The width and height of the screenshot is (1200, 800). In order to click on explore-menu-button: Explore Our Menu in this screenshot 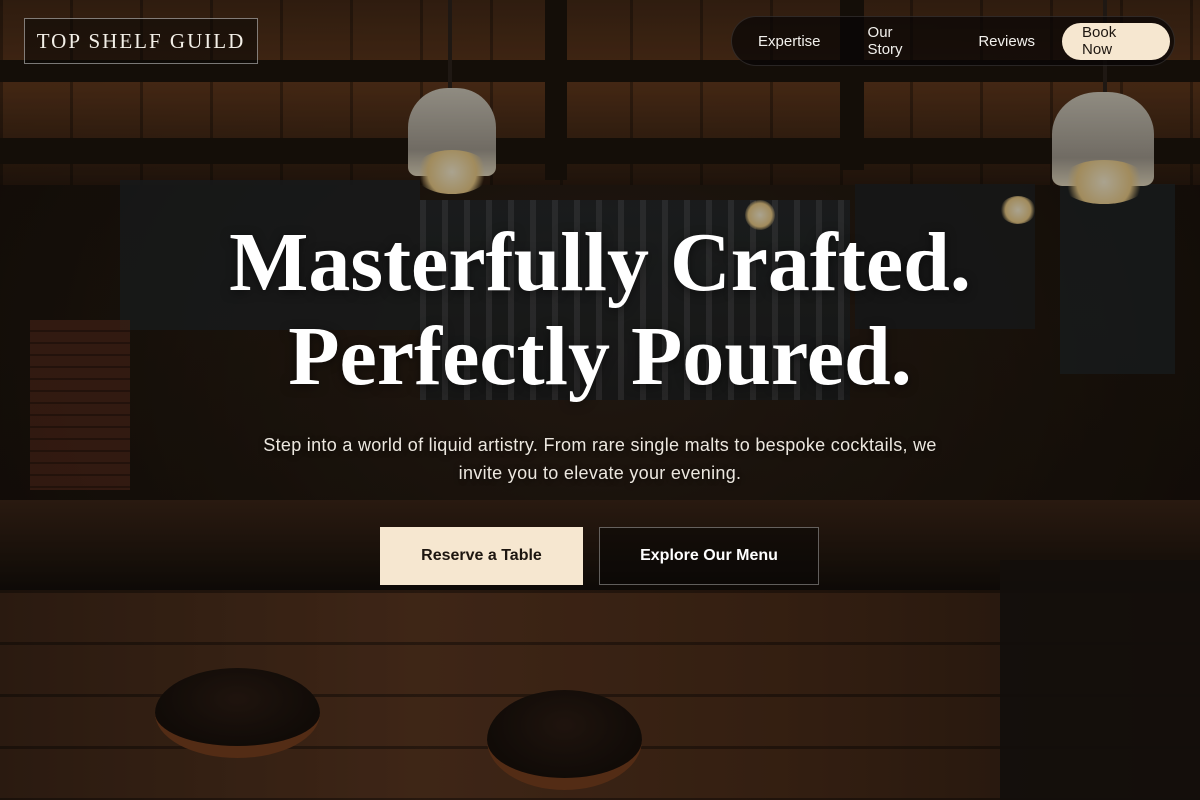, I will do `click(709, 556)`.